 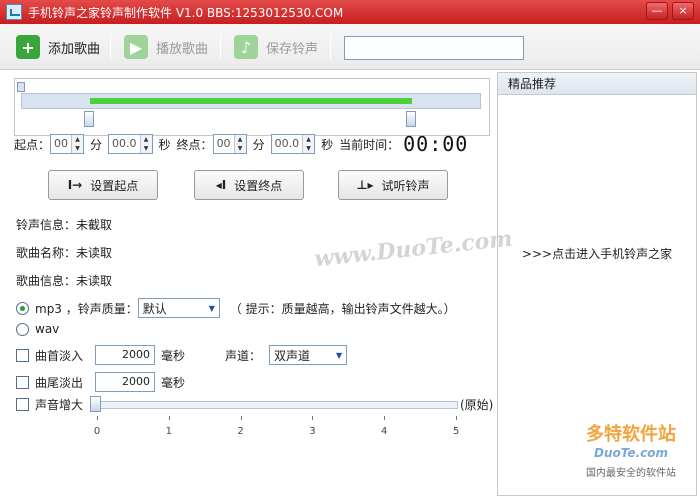 What do you see at coordinates (246, 47) in the screenshot?
I see `music-note-icon: ♪` at bounding box center [246, 47].